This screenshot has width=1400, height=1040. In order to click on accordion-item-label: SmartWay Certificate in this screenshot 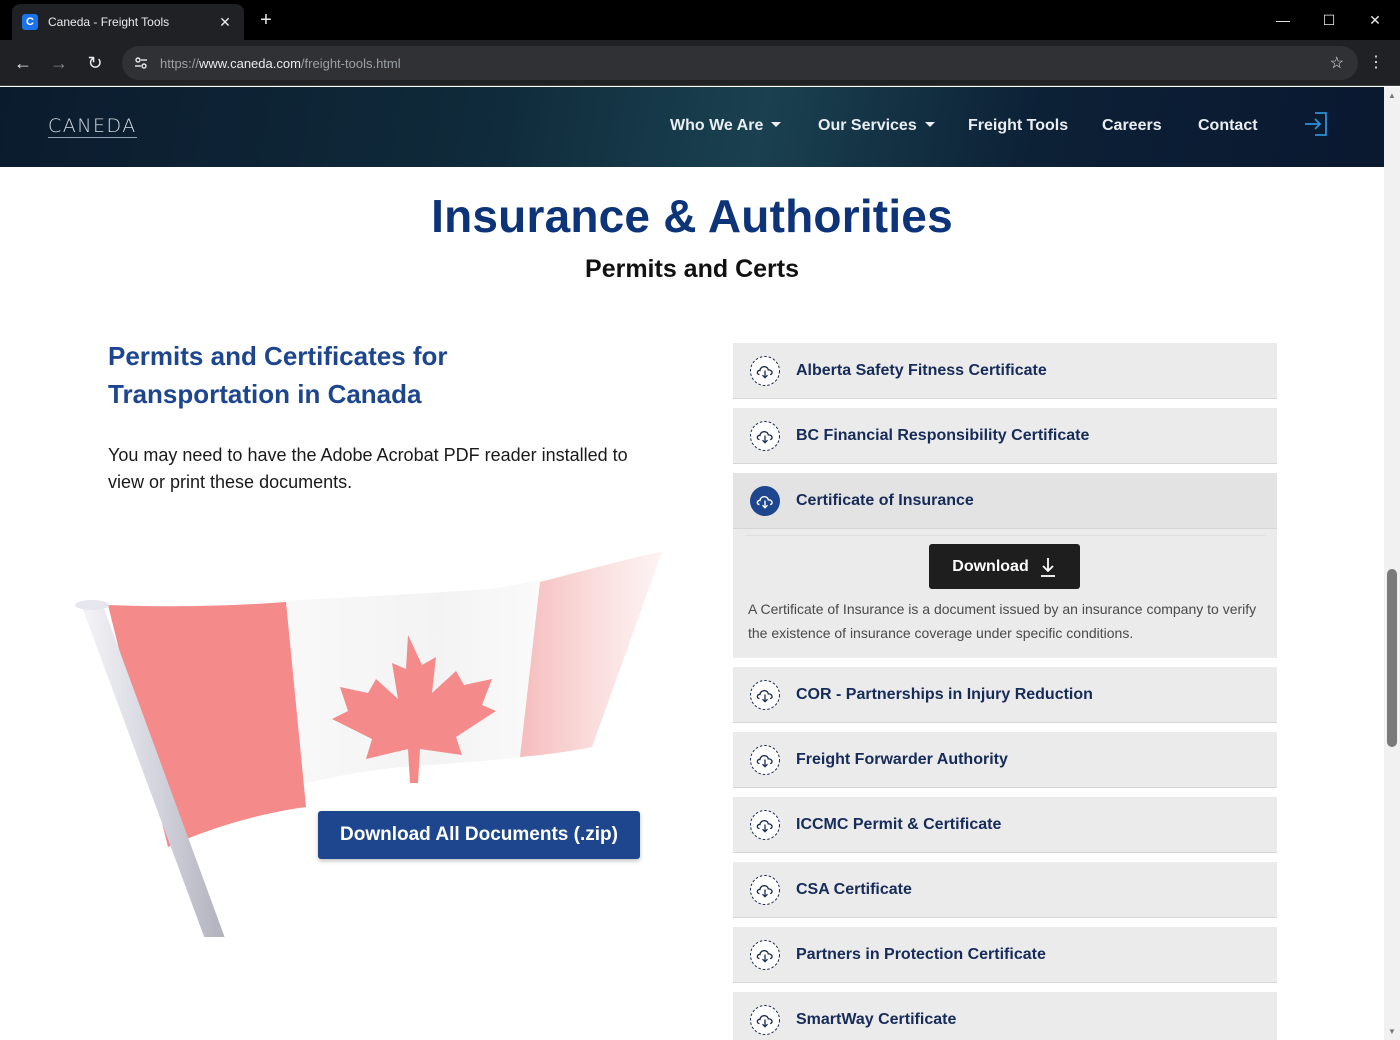, I will do `click(876, 1019)`.